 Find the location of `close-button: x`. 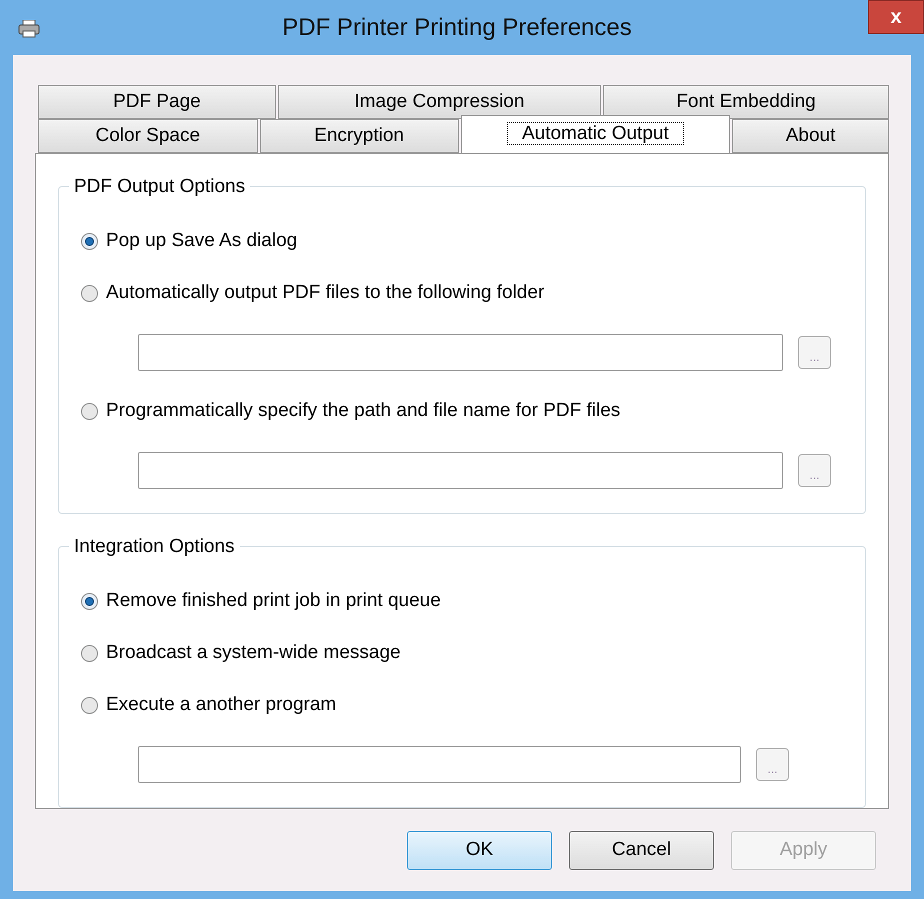

close-button: x is located at coordinates (896, 17).